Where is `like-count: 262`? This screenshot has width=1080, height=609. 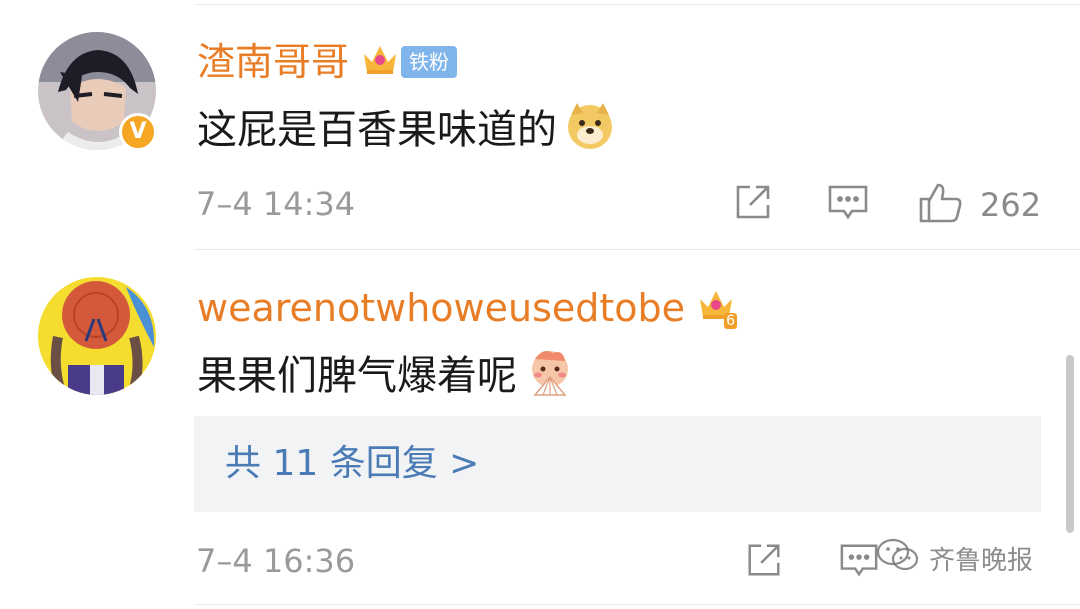
like-count: 262 is located at coordinates (1011, 205).